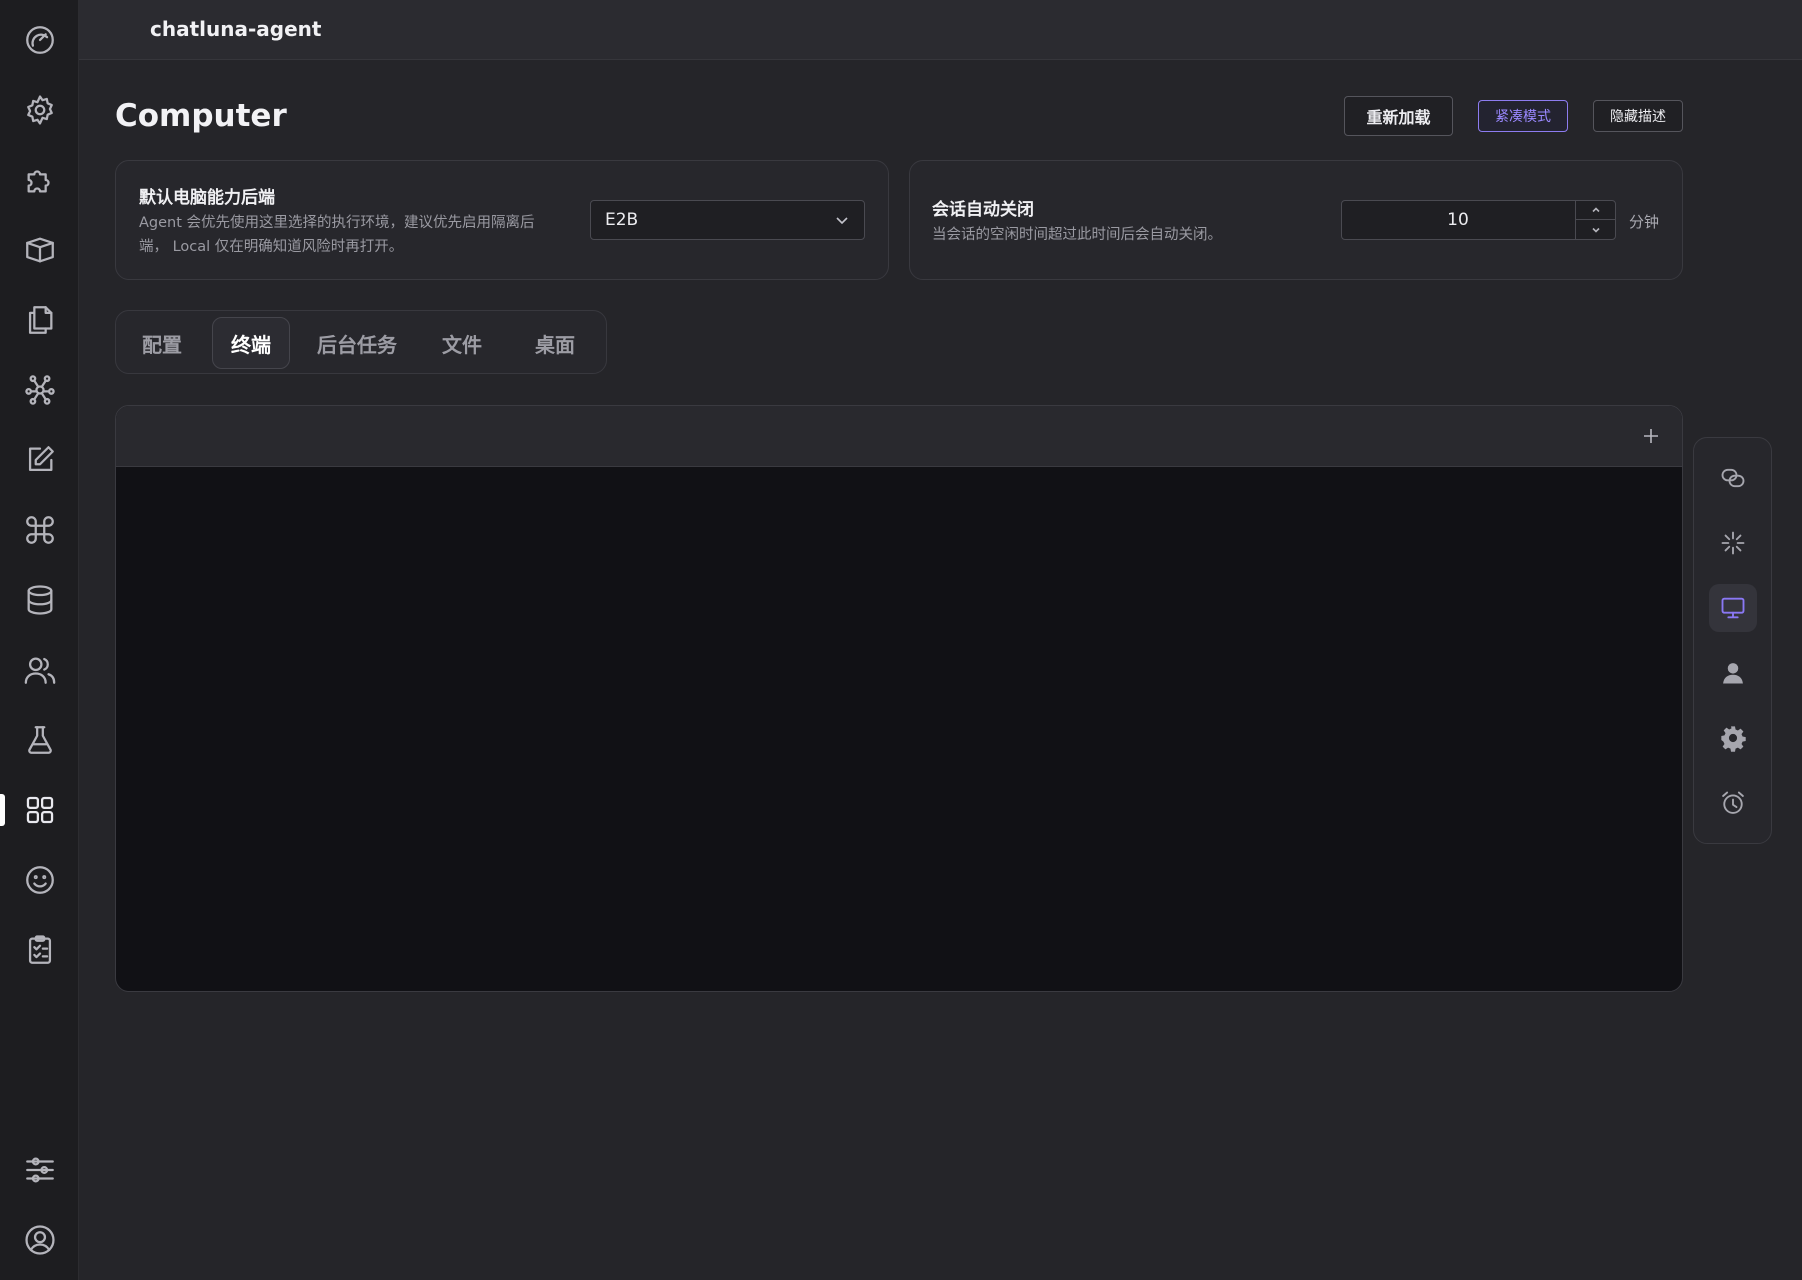 Image resolution: width=1802 pixels, height=1280 pixels. I want to click on computer-tabs: 配置 终端 后台任务 文件 桌面, so click(361, 342).